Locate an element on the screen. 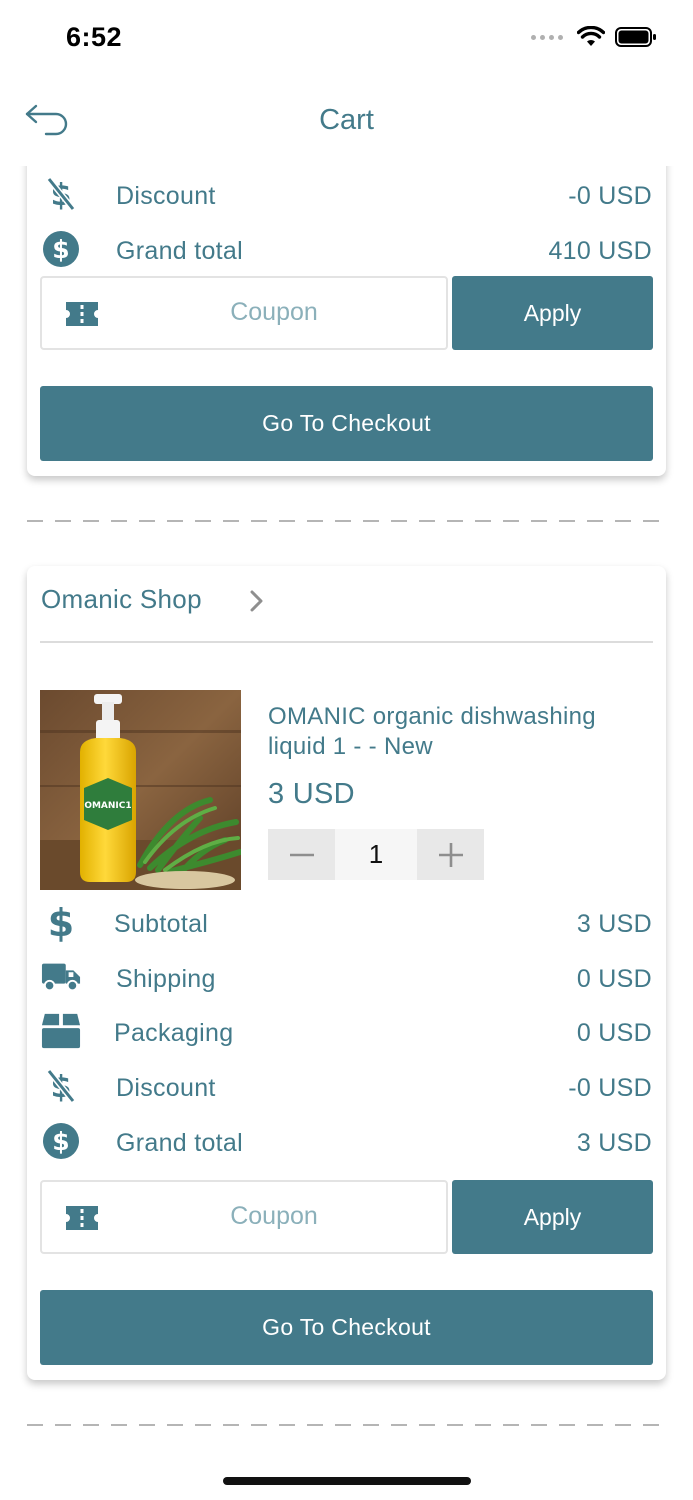 This screenshot has width=693, height=1500. summary-label: Packaging is located at coordinates (174, 1033).